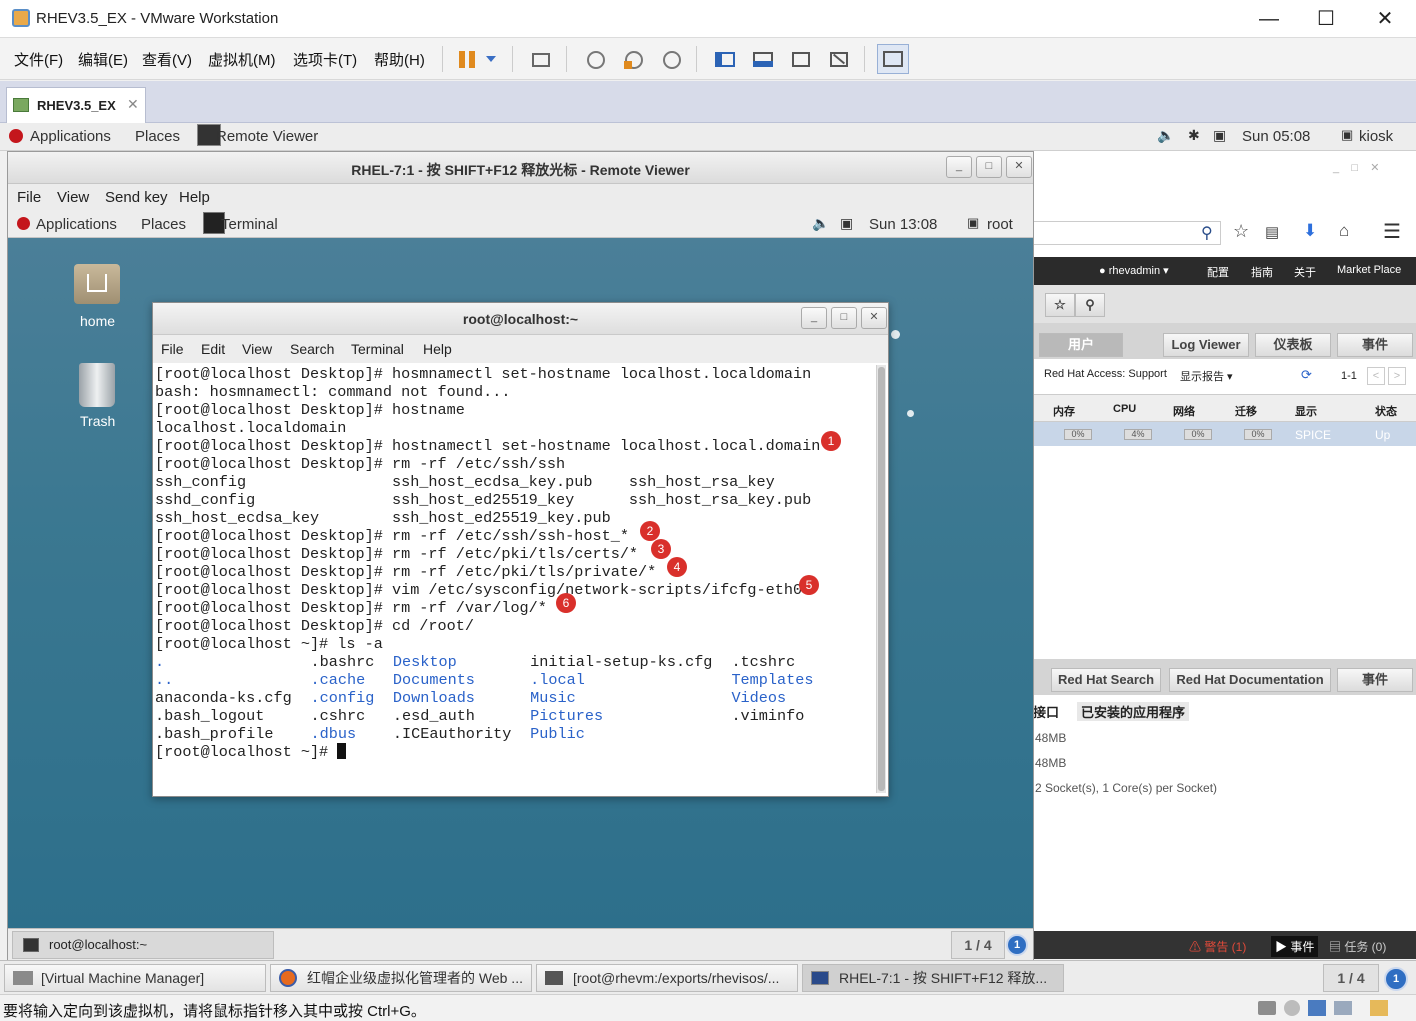  I want to click on home-folder-icon, so click(97, 284).